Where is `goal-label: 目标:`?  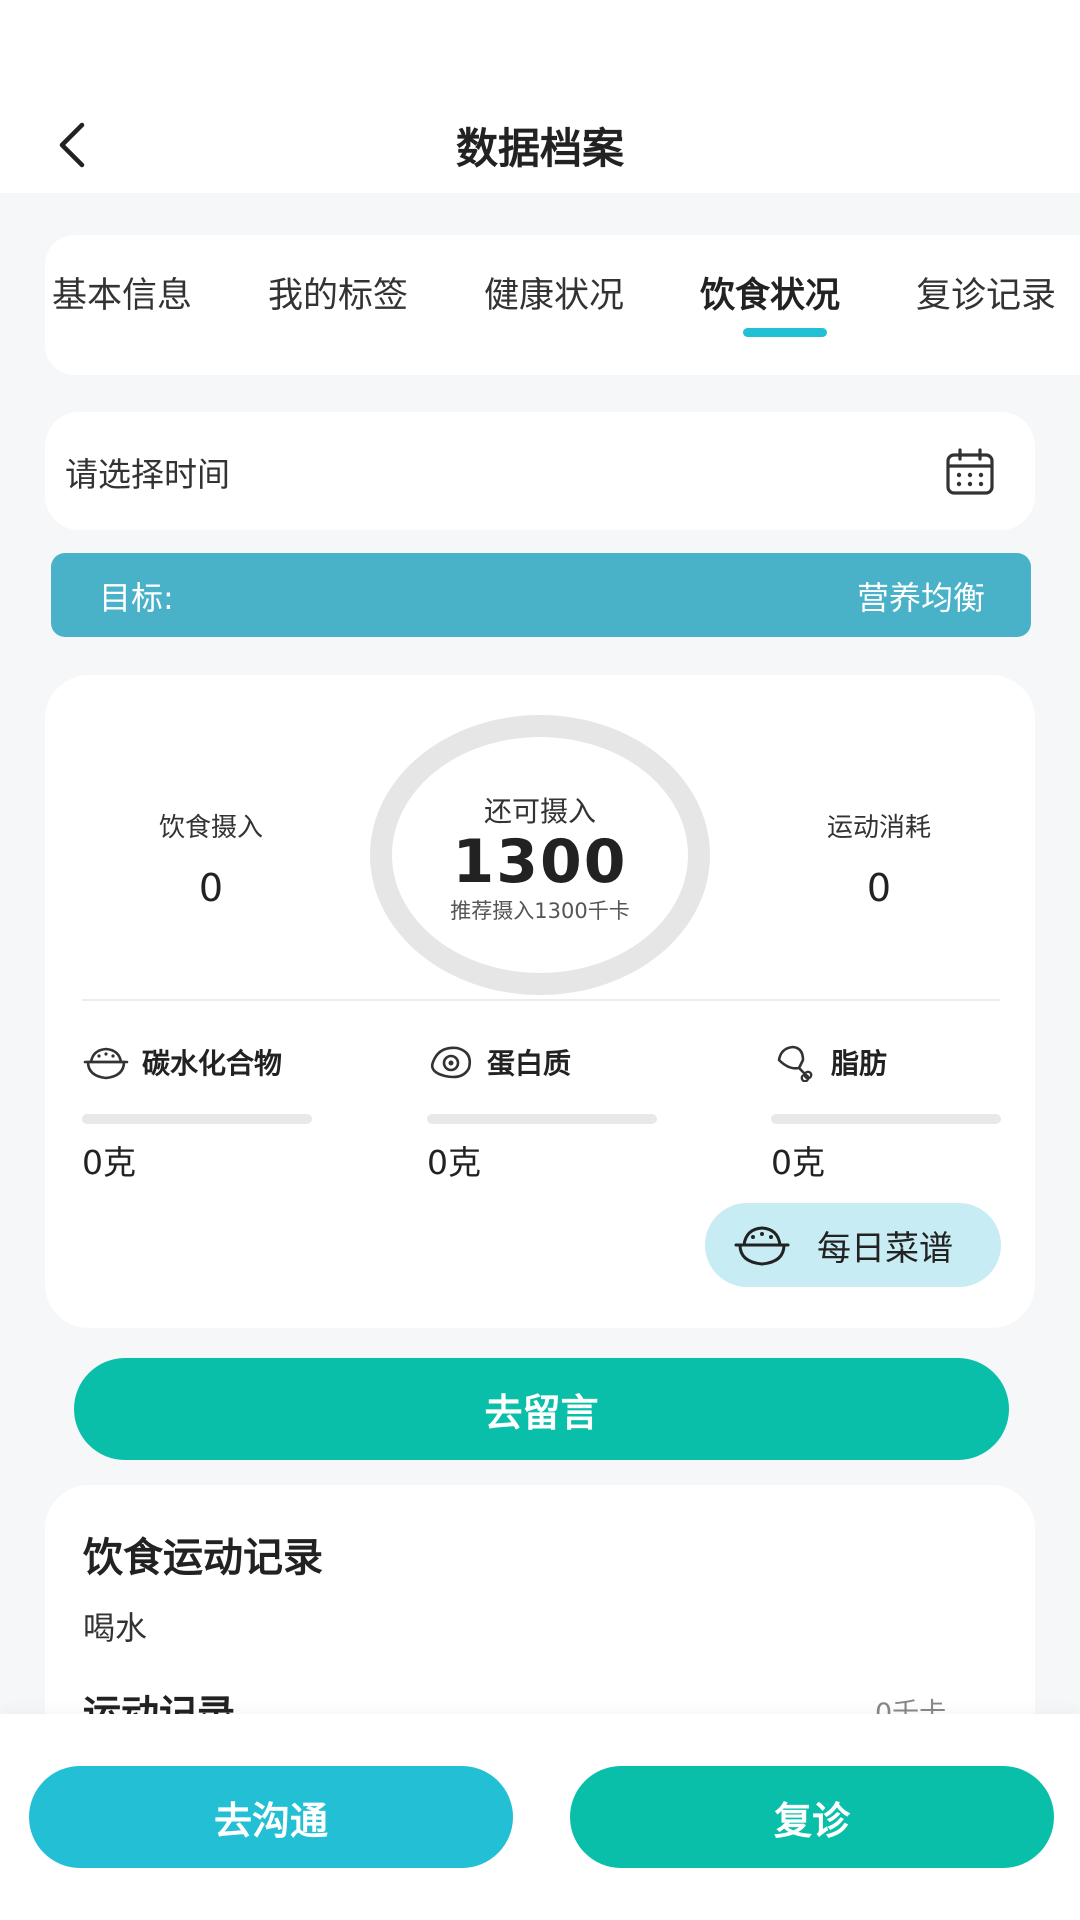 goal-label: 目标: is located at coordinates (136, 598).